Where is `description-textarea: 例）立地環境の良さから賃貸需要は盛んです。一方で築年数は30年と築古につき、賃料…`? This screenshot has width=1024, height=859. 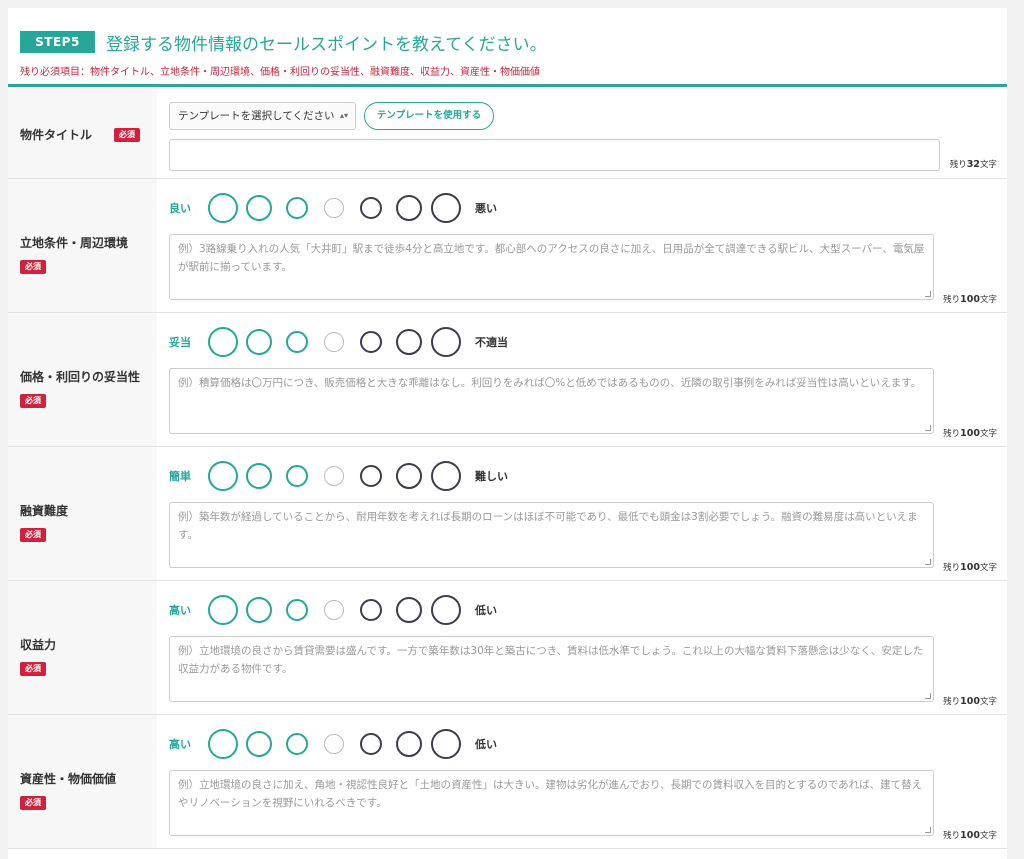 description-textarea: 例）立地環境の良さから賃貸需要は盛んです。一方で築年数は30年と築古につき、賃料… is located at coordinates (551, 669).